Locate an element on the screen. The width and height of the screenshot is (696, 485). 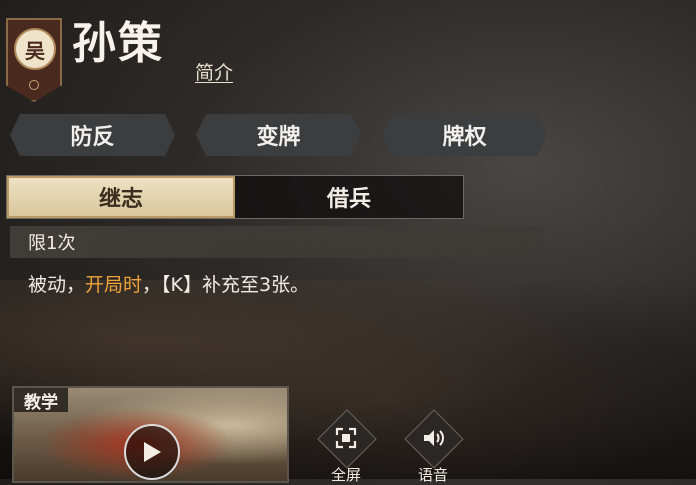
skill-desc-part2: ，【K】补充至3张。 is located at coordinates (226, 285).